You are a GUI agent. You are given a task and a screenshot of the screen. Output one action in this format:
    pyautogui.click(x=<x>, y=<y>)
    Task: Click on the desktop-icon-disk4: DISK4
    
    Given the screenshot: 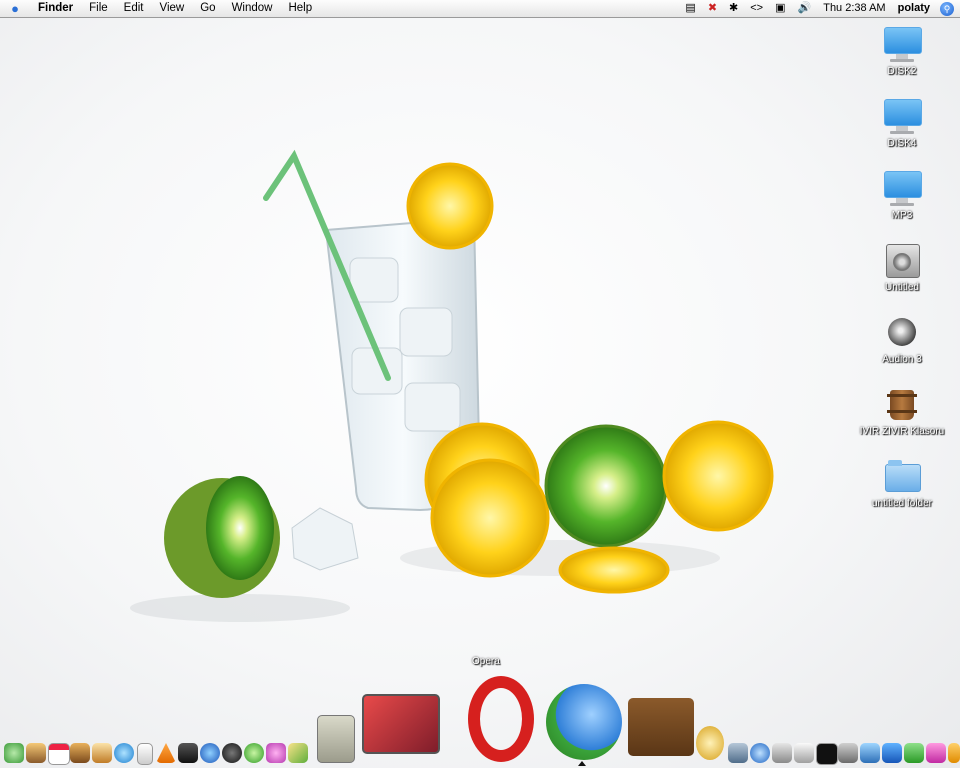 What is the action you would take?
    pyautogui.click(x=902, y=122)
    